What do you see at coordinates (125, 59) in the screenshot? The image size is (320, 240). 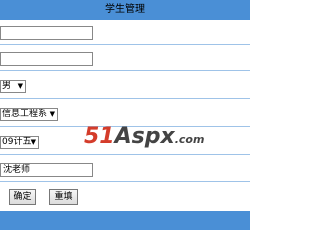 I see `form-row-id` at bounding box center [125, 59].